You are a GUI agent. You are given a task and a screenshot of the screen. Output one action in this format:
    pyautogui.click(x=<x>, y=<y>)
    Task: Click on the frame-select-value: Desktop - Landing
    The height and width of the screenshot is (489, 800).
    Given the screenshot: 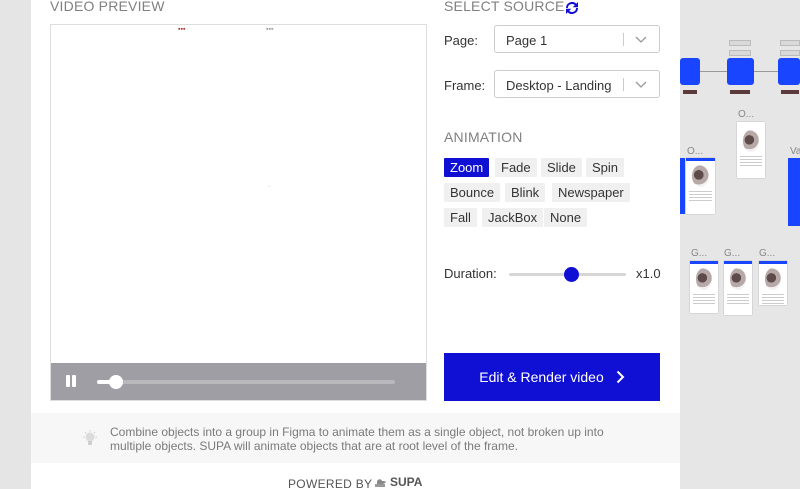 What is the action you would take?
    pyautogui.click(x=559, y=85)
    